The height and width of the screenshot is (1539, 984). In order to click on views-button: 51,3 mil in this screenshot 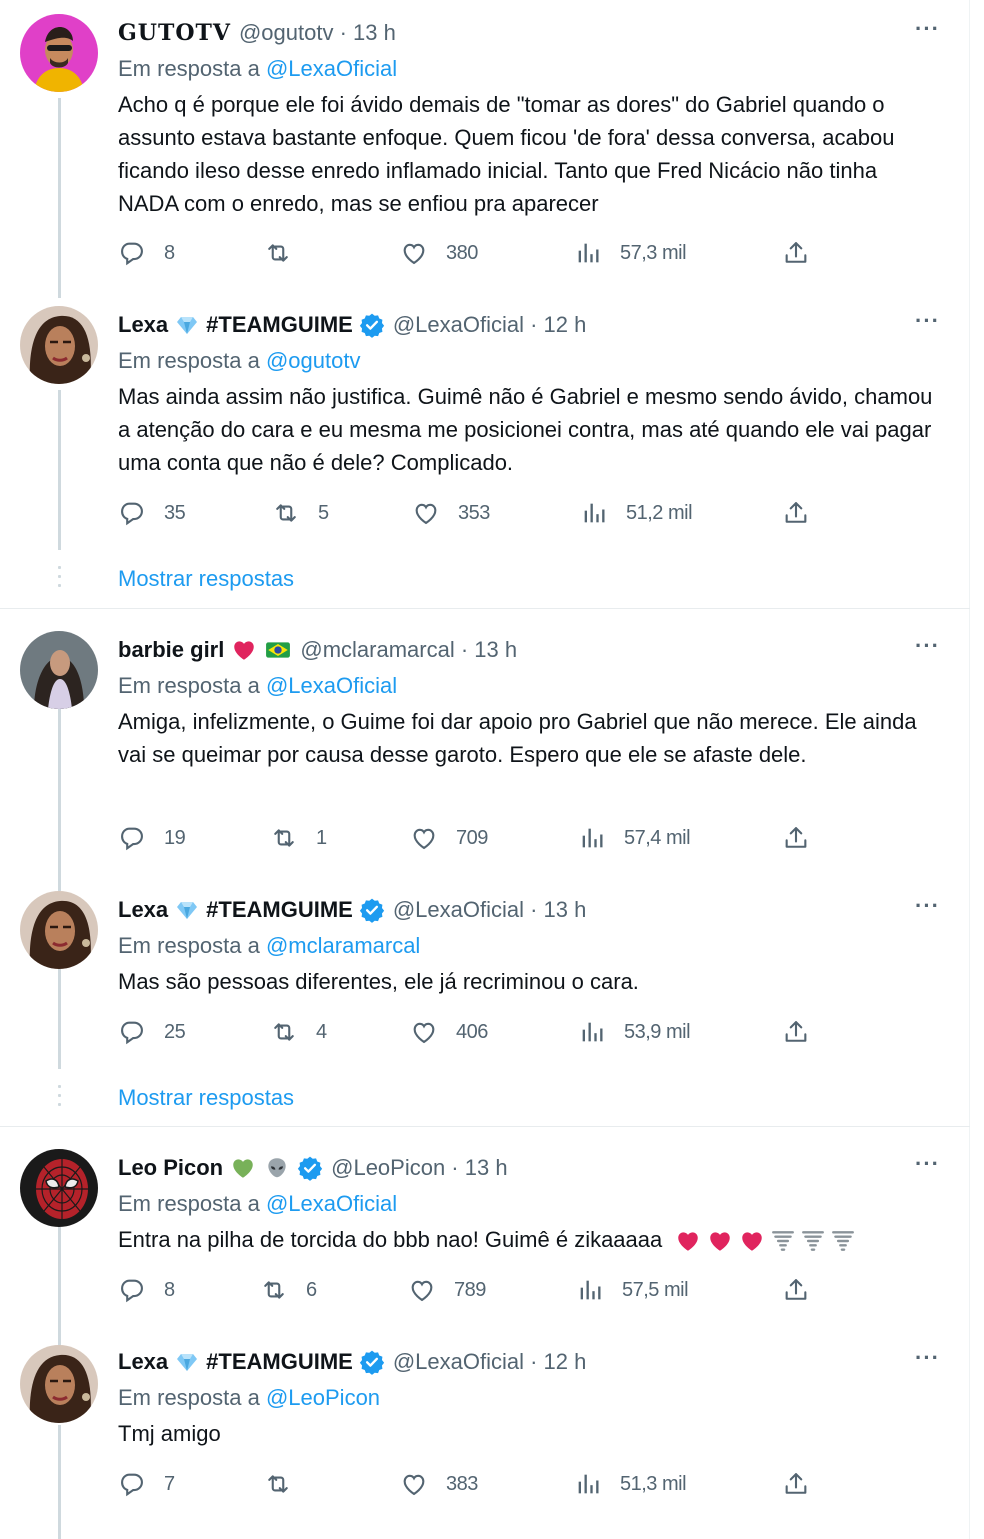, I will do `click(630, 1484)`.